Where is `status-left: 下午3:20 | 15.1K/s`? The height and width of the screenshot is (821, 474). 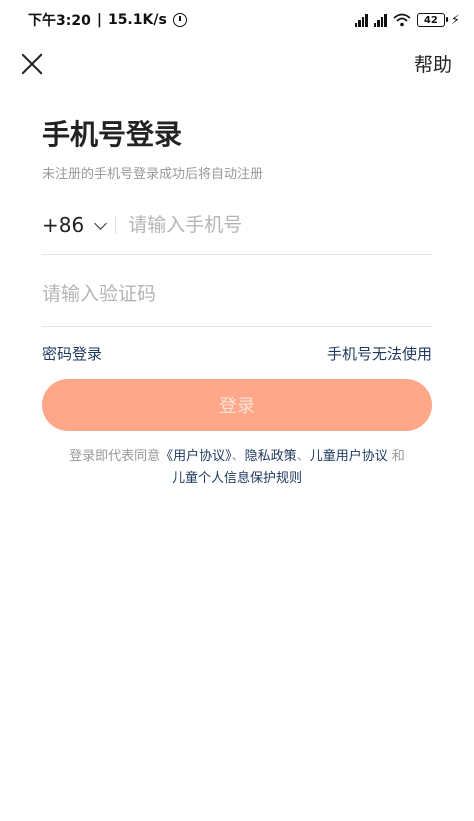
status-left: 下午3:20 | 15.1K/s is located at coordinates (107, 20).